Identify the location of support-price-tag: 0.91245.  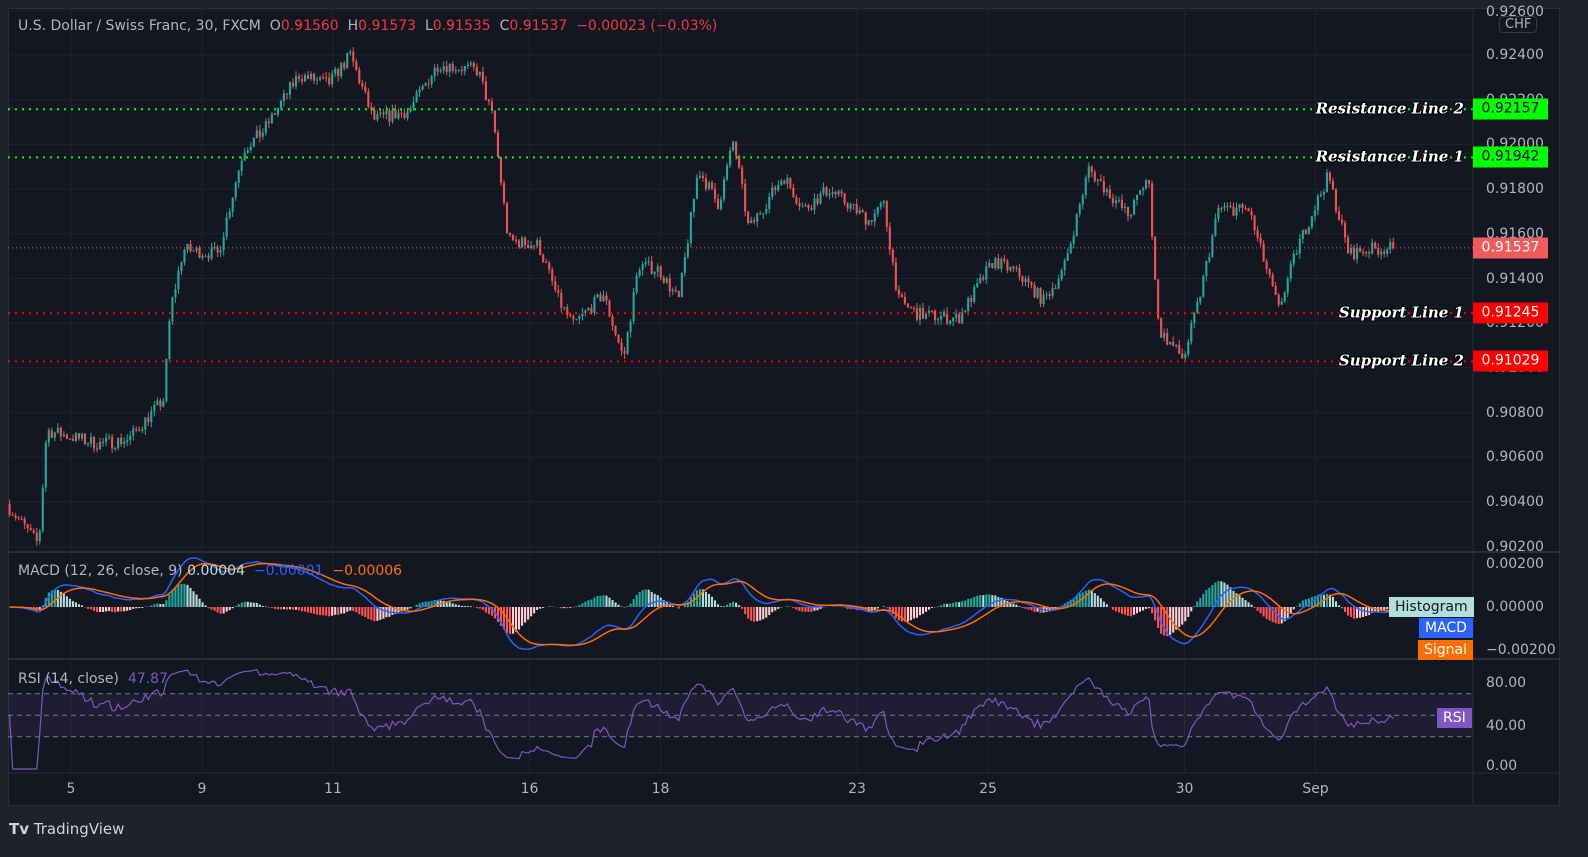
(1510, 313).